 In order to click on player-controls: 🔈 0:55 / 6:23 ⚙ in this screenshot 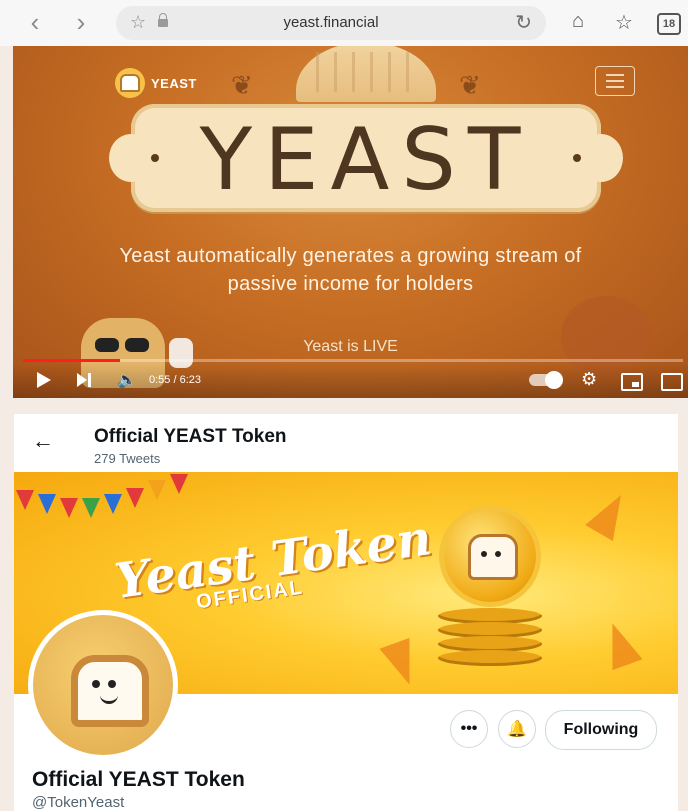, I will do `click(350, 381)`.